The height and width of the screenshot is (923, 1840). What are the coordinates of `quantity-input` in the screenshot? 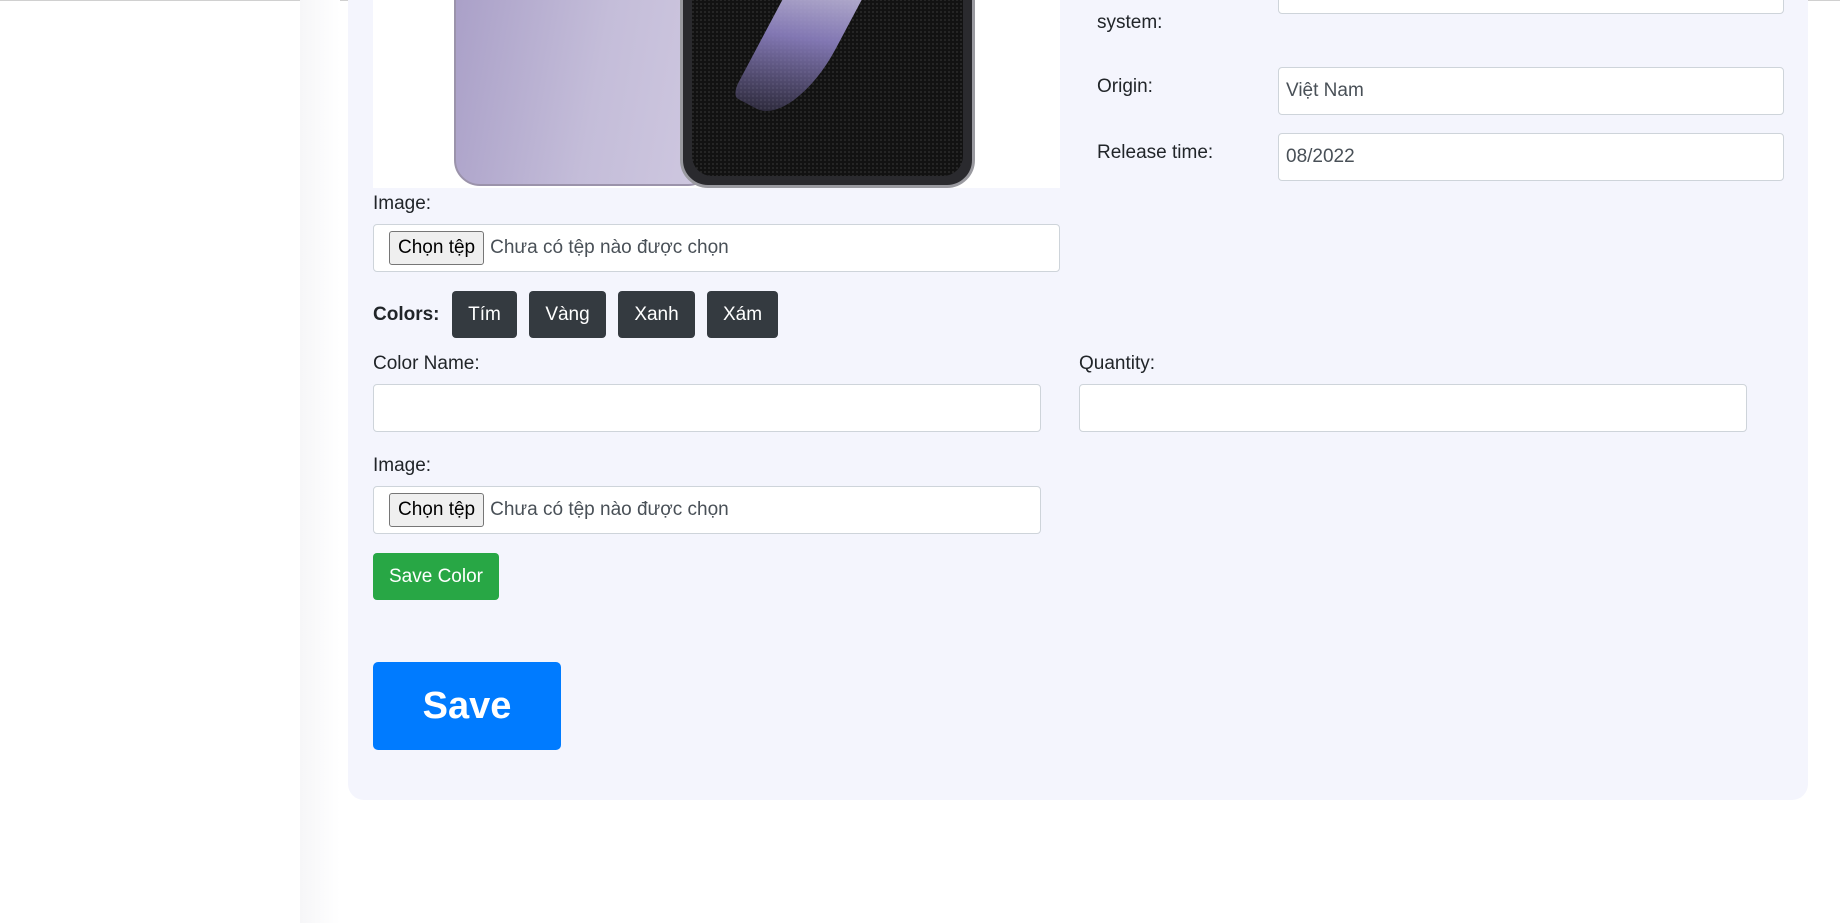 It's located at (1413, 408).